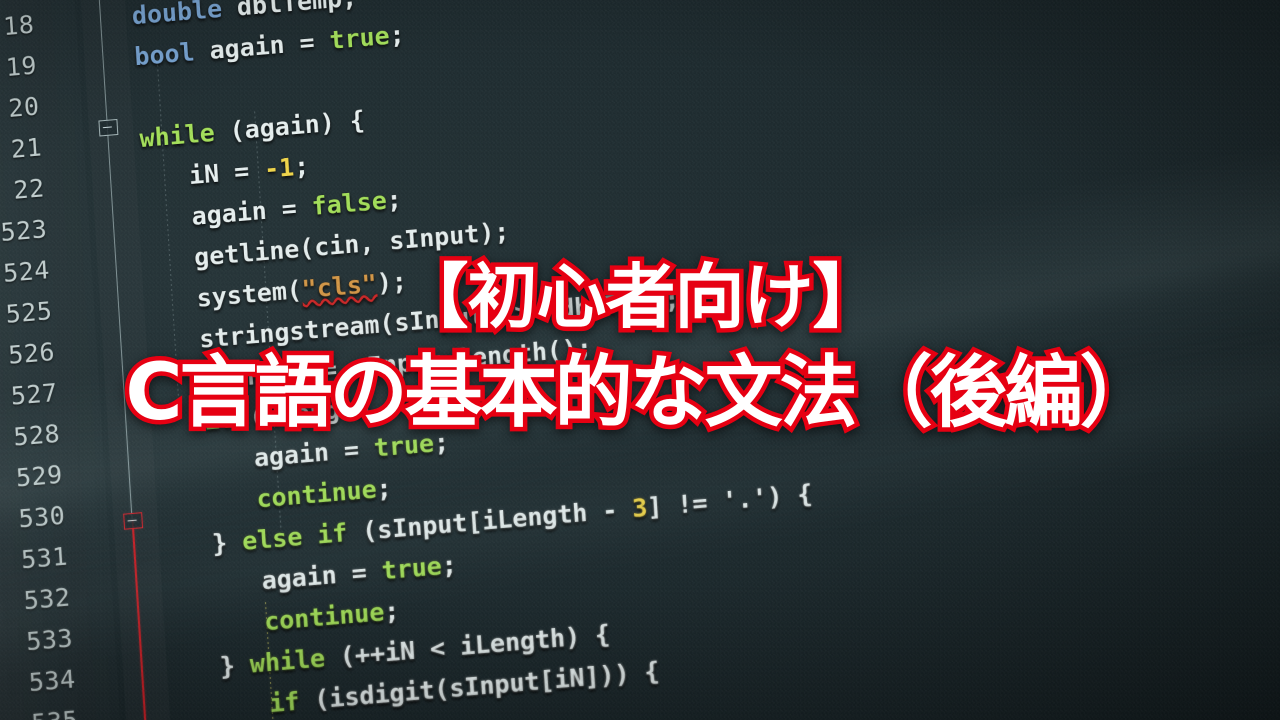  I want to click on line-number: 526, so click(31, 353).